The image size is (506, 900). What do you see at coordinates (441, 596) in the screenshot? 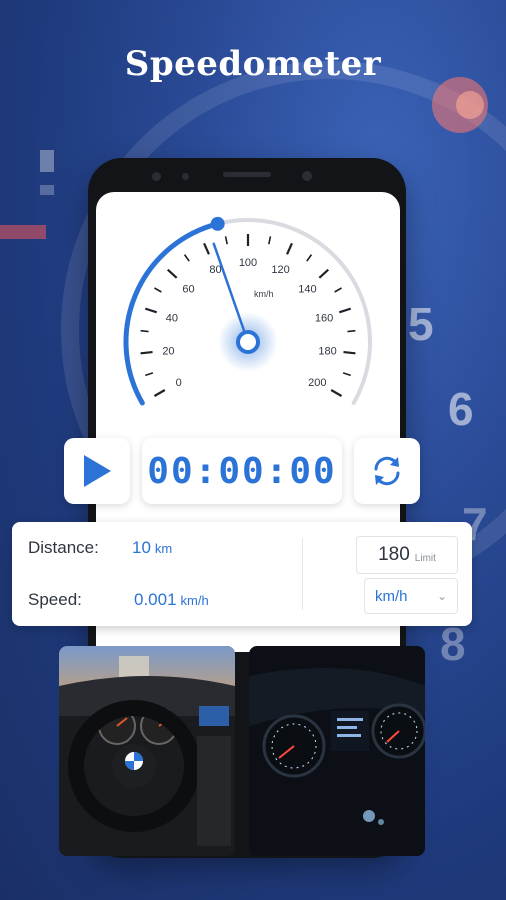
I see `chevron-down-icon: ⌄` at bounding box center [441, 596].